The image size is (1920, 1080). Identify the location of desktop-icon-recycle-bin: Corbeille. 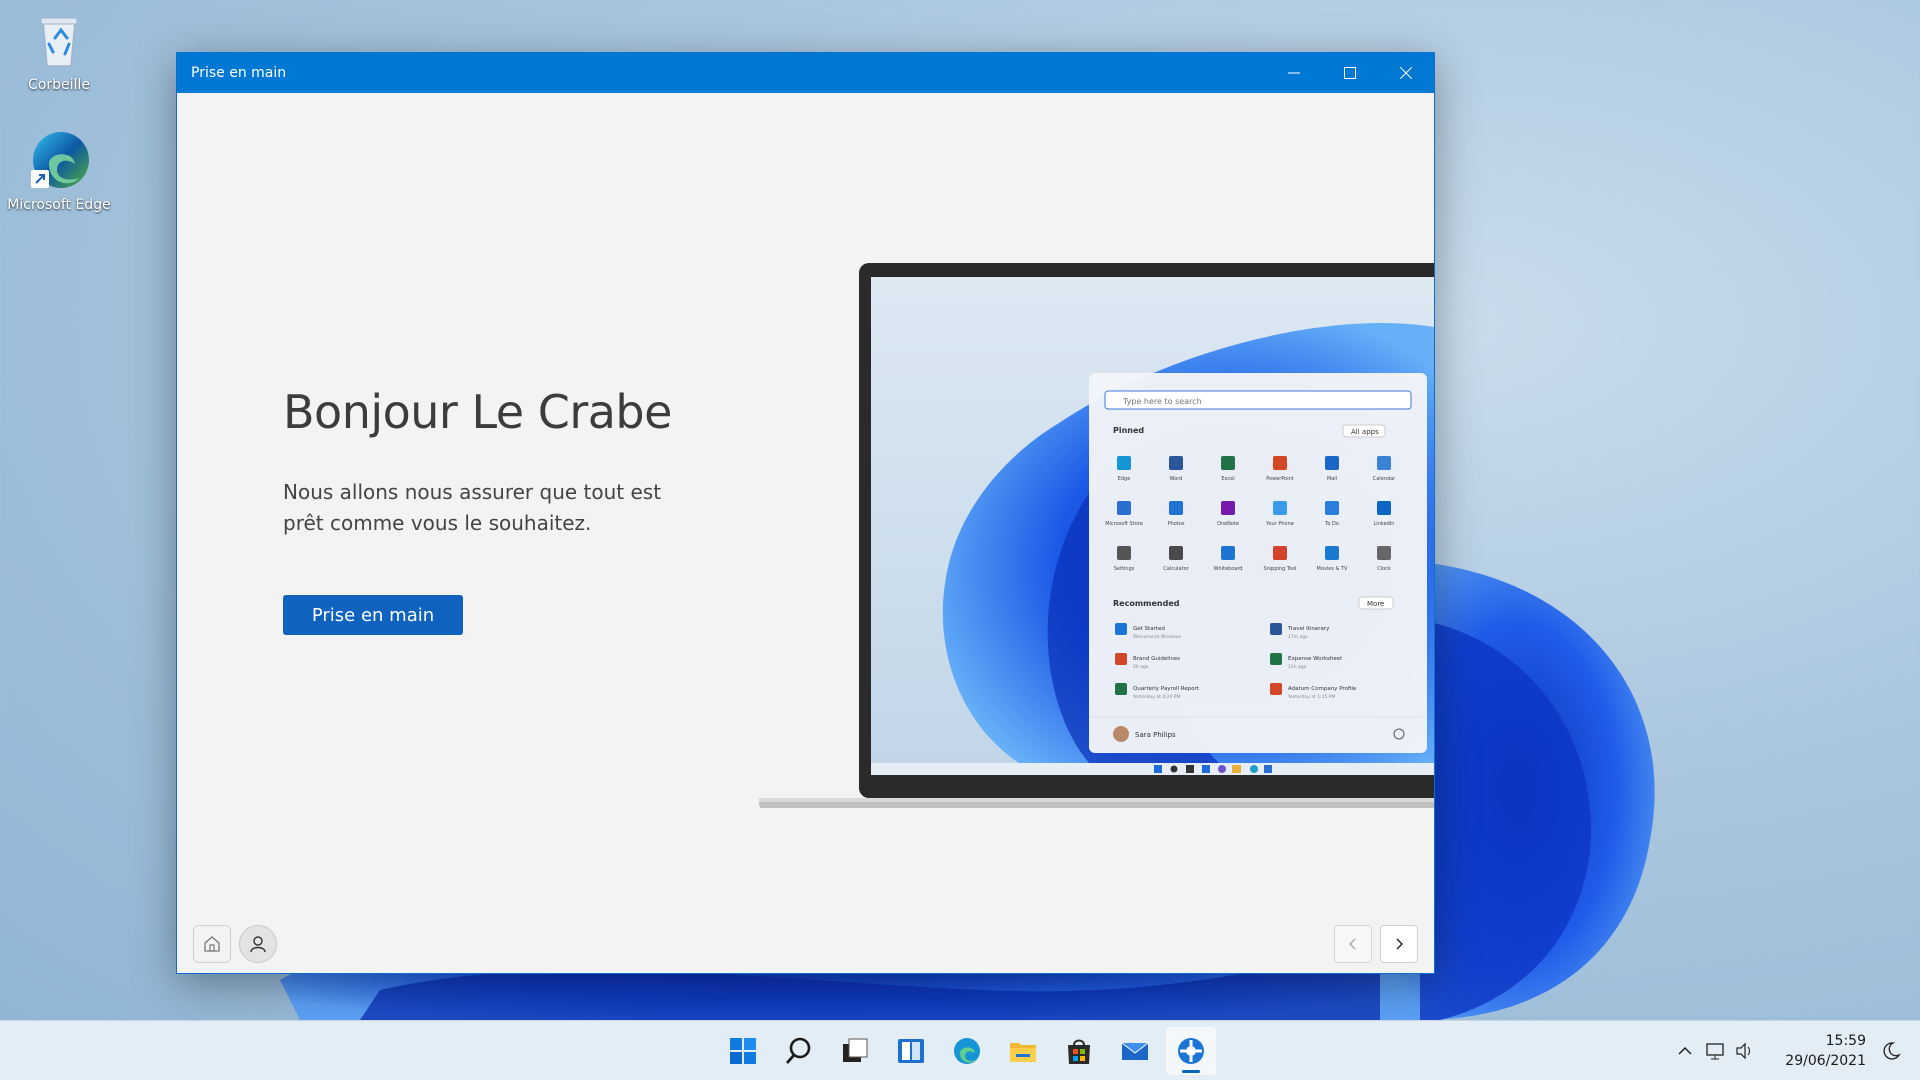
(59, 51).